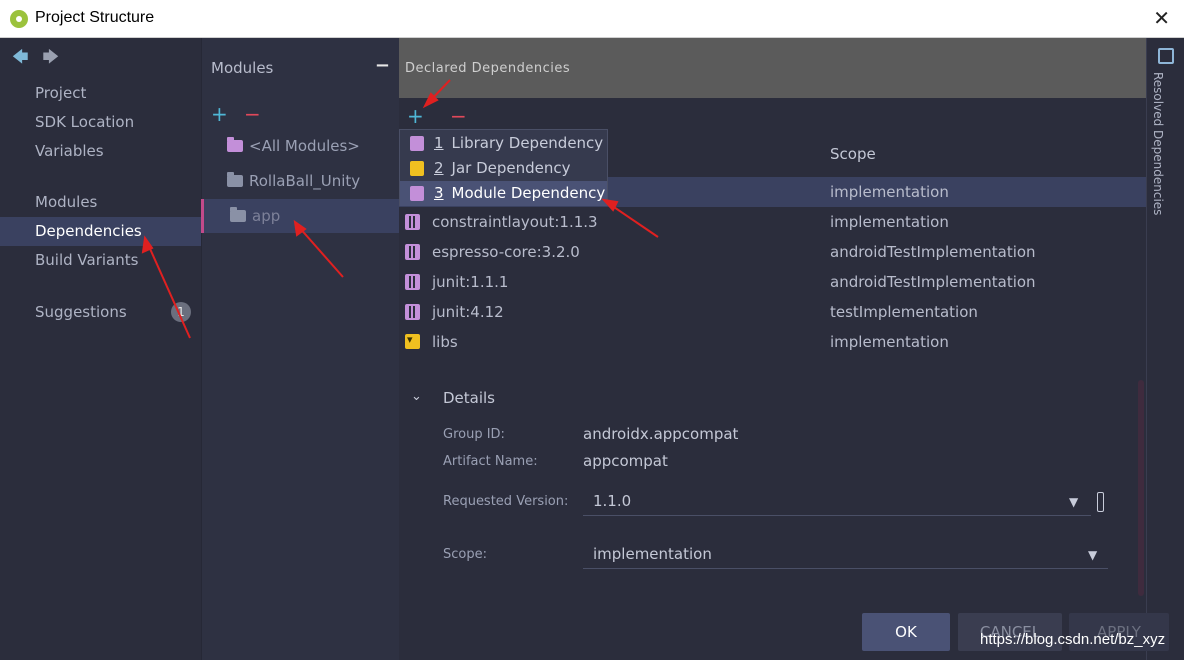  What do you see at coordinates (592, 19) in the screenshot?
I see `title-bar: Project Structure ✕` at bounding box center [592, 19].